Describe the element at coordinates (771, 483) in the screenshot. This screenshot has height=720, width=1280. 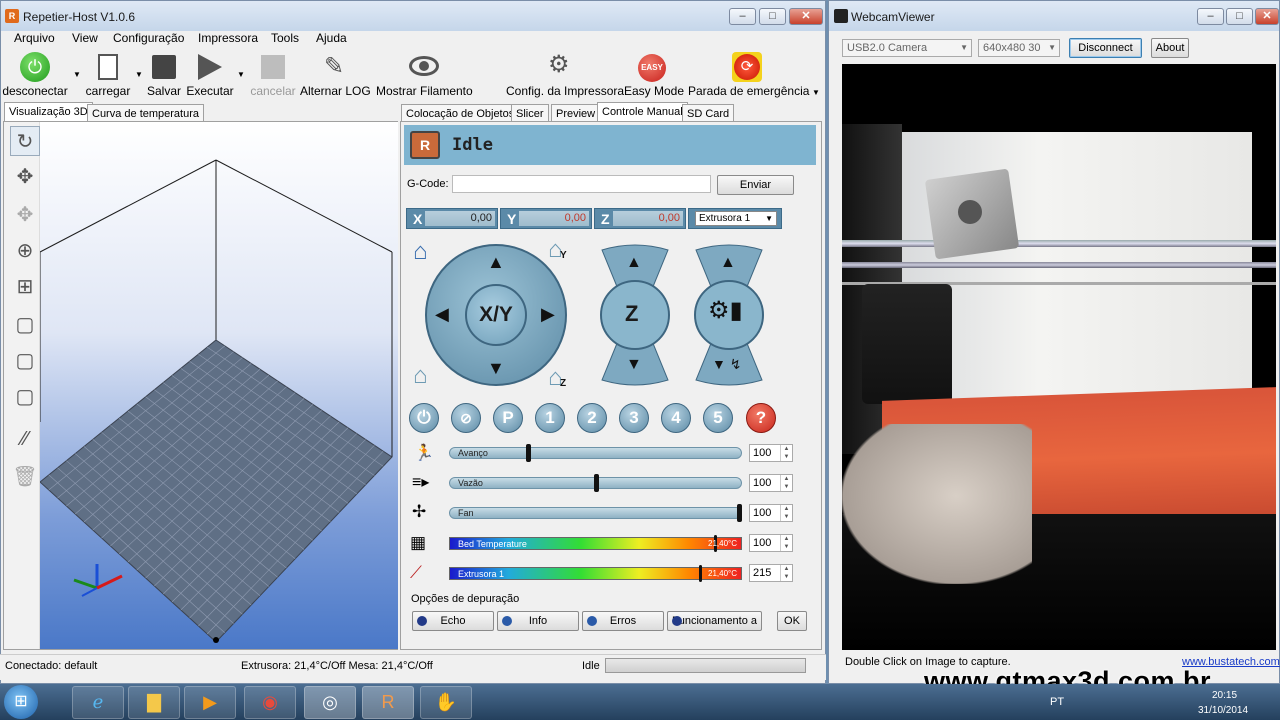
I see `flow-spinner: 100 ▲ ▼` at that location.